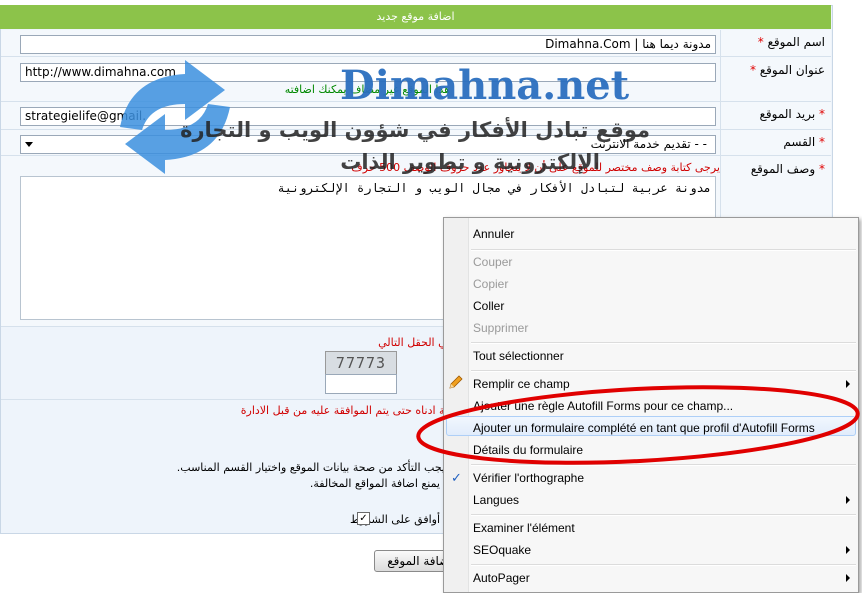  Describe the element at coordinates (456, 477) in the screenshot. I see `checkmark-icon: ✓` at that location.